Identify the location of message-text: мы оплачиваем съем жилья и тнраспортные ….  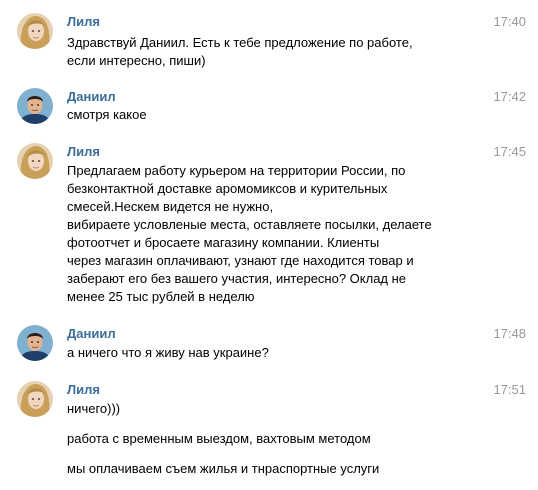
(223, 468).